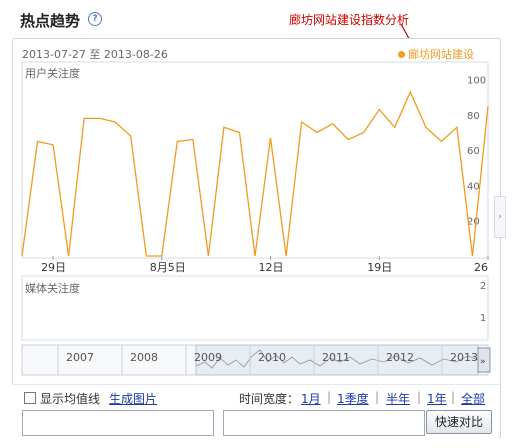 This screenshot has height=448, width=514. What do you see at coordinates (272, 357) in the screenshot?
I see `timeline-year-label: 2010` at bounding box center [272, 357].